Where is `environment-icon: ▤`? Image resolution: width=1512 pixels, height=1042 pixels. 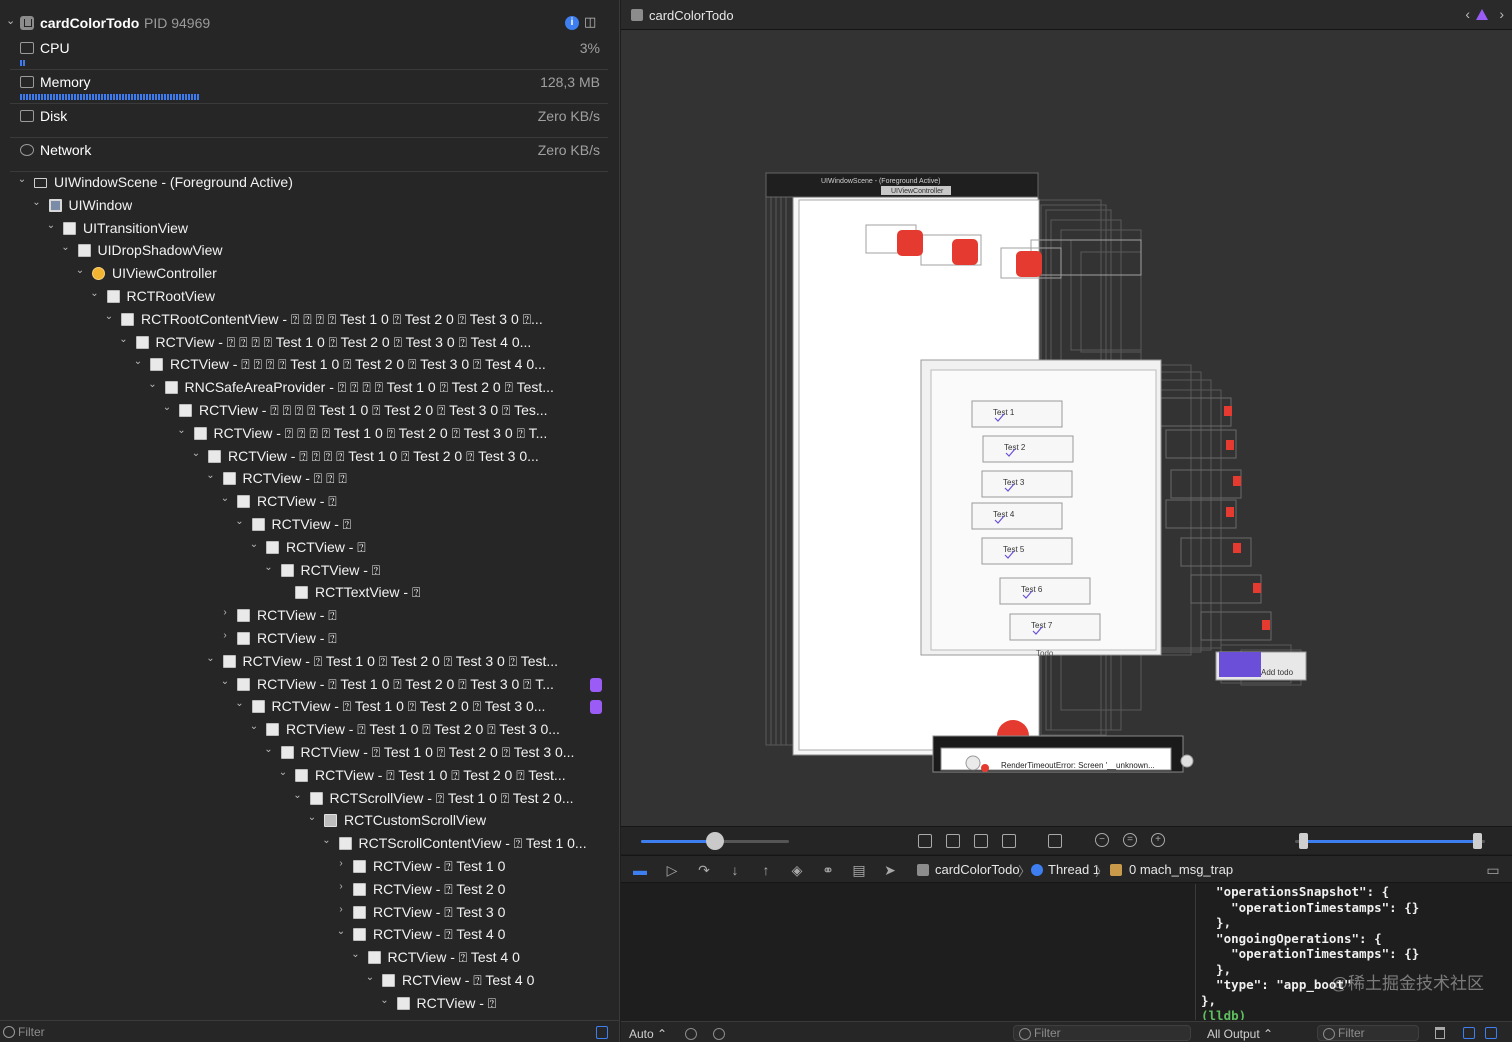 environment-icon: ▤ is located at coordinates (859, 870).